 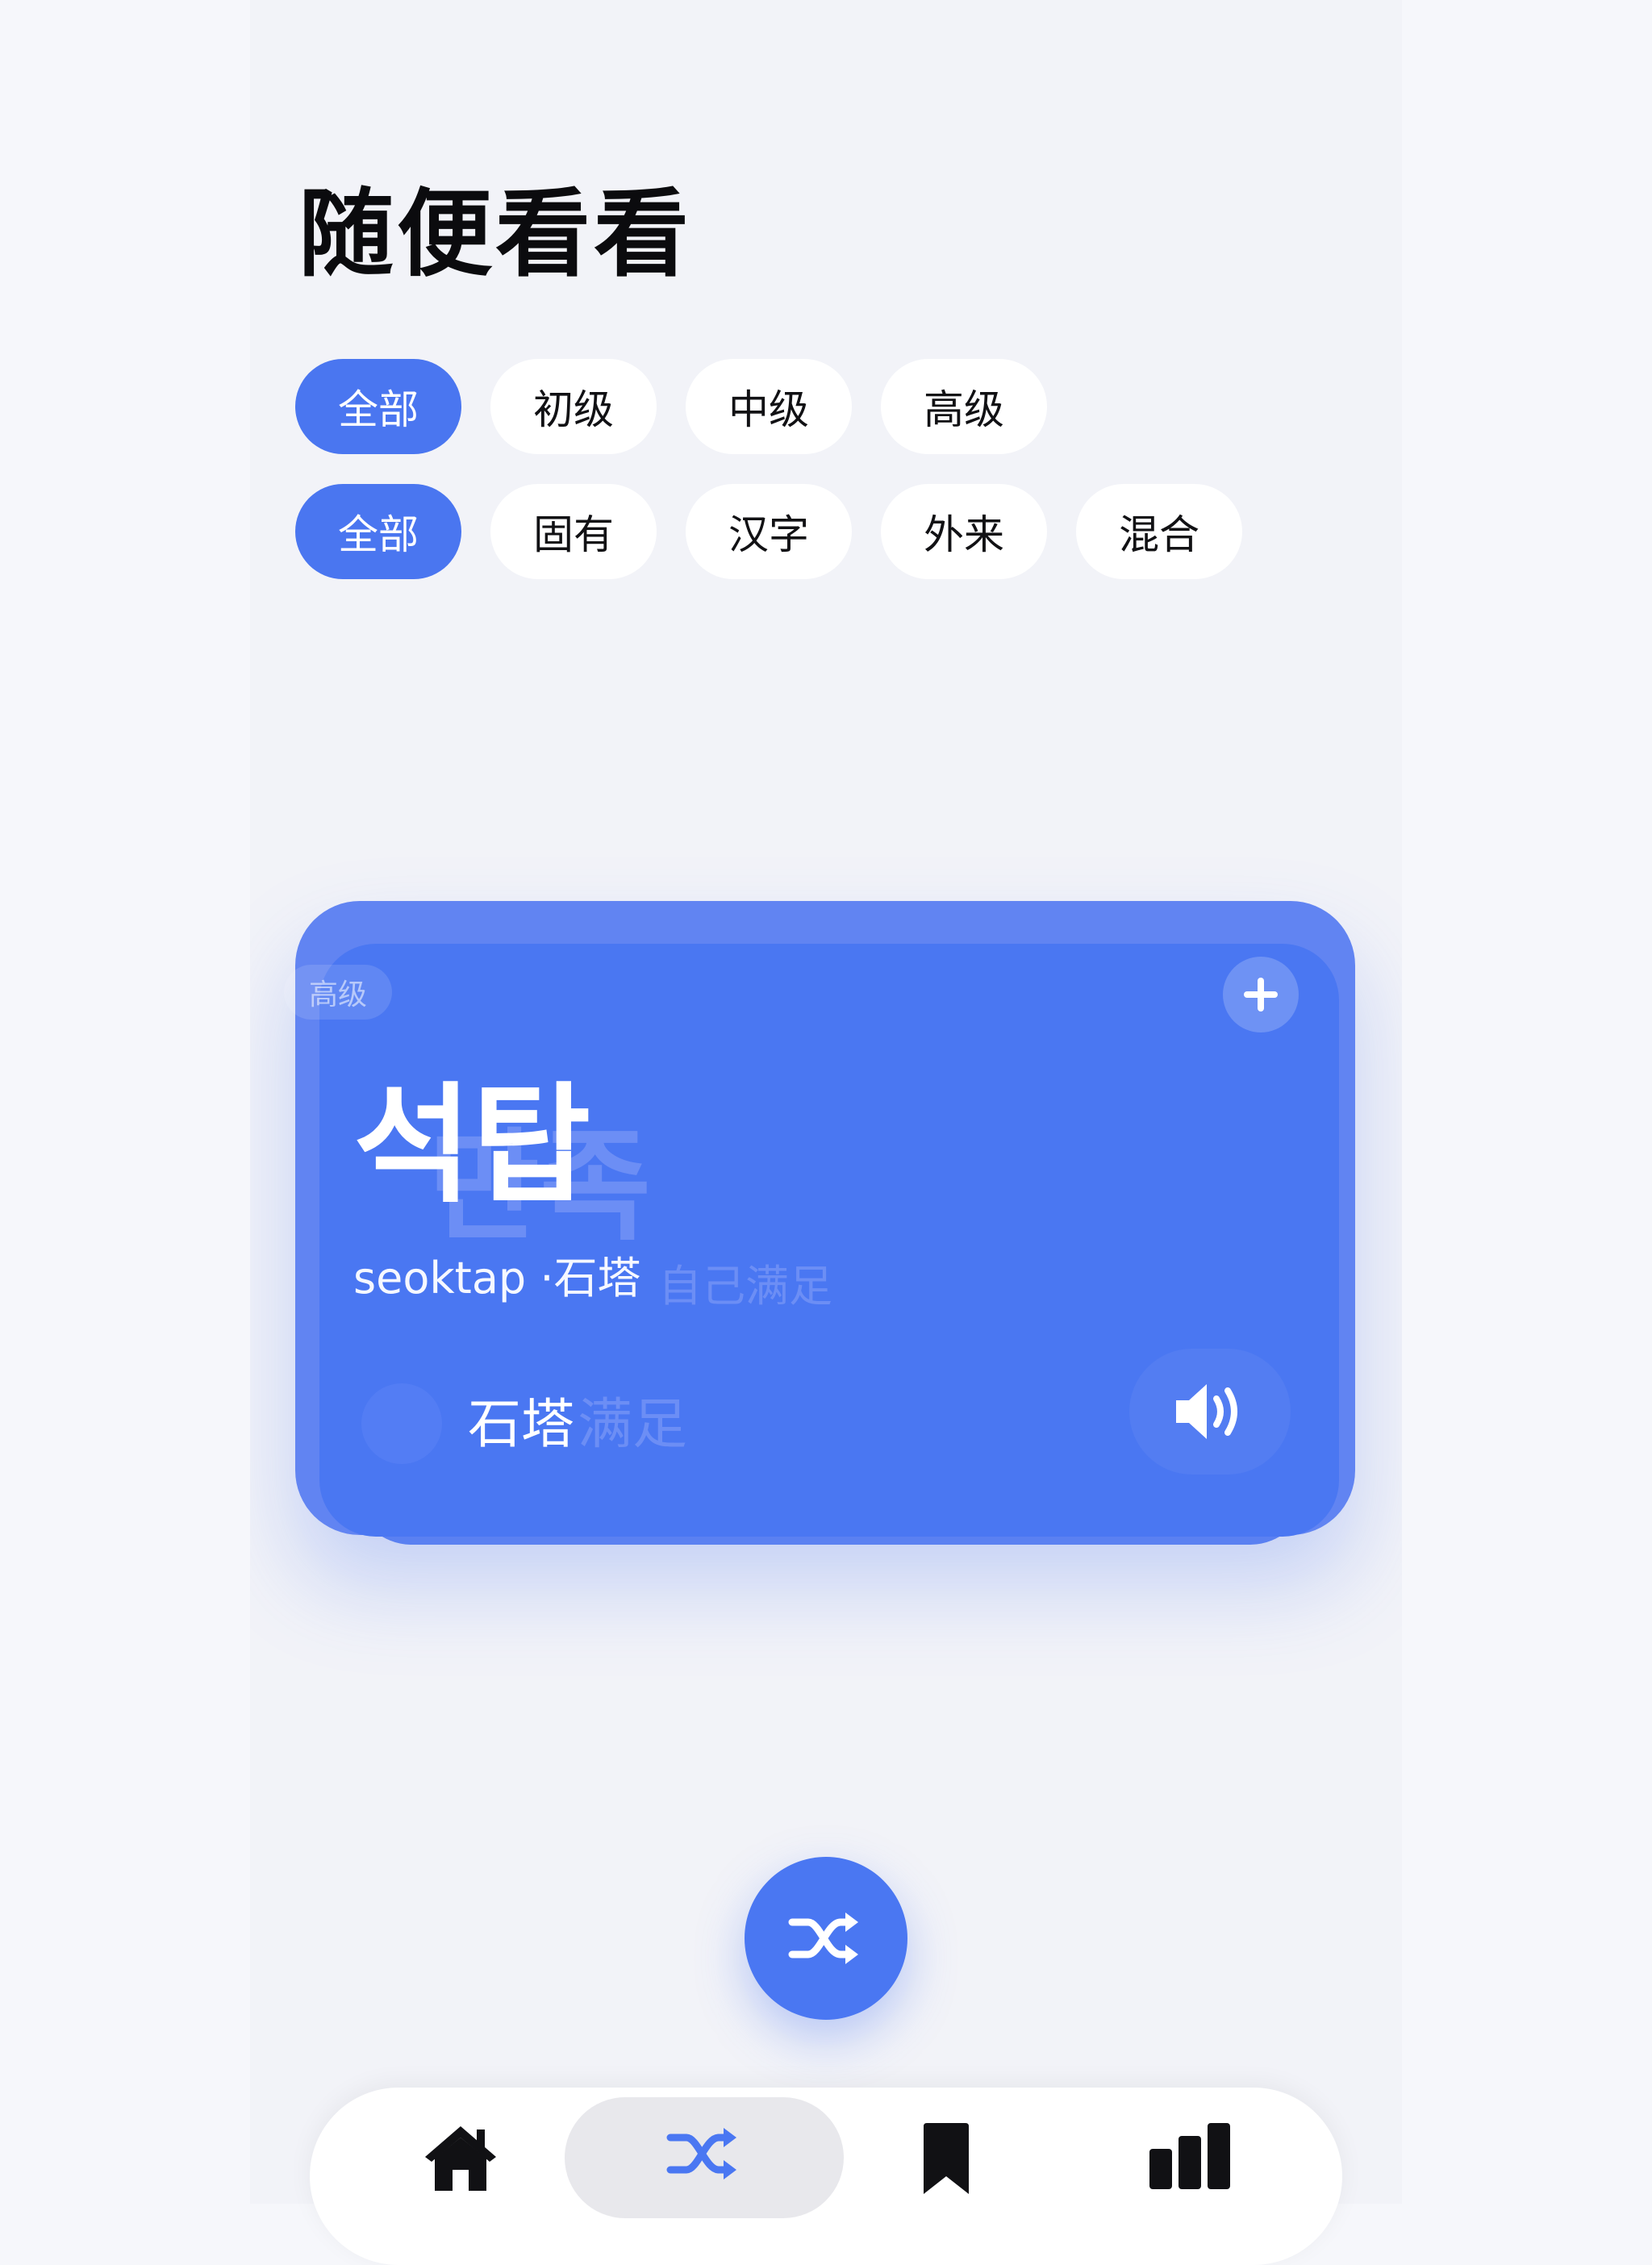 I want to click on background-card-meaning: 满足, so click(x=633, y=1425).